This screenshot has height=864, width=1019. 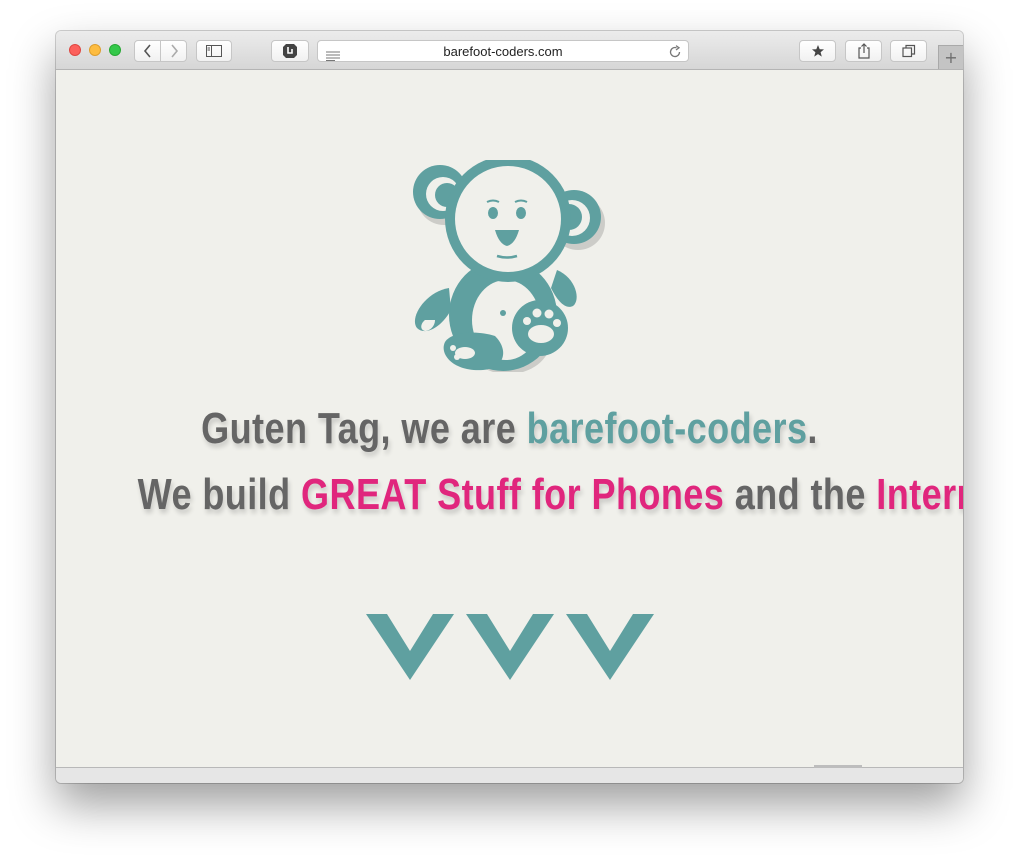 I want to click on tabs-overview-icon, so click(x=908, y=51).